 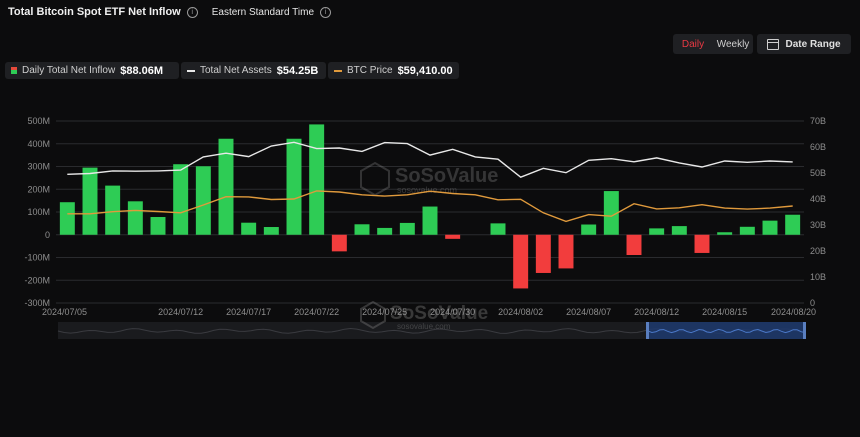 What do you see at coordinates (37, 258) in the screenshot?
I see `y-left-tick-label: -100M` at bounding box center [37, 258].